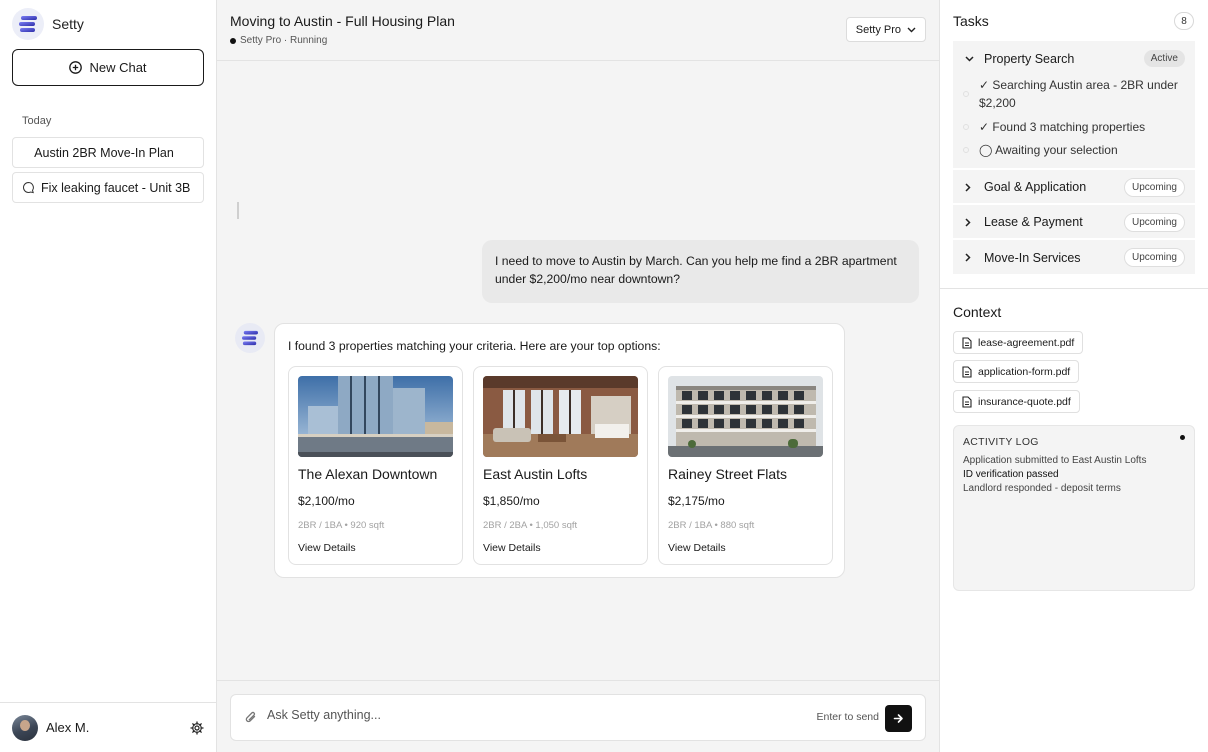 The width and height of the screenshot is (1208, 752). I want to click on property-price: $2,175/mo, so click(696, 501).